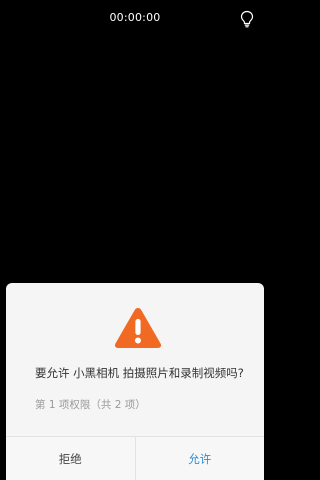 The width and height of the screenshot is (320, 480). What do you see at coordinates (90, 405) in the screenshot?
I see `permission-counter: 第 1 项权限（共 2 项）` at bounding box center [90, 405].